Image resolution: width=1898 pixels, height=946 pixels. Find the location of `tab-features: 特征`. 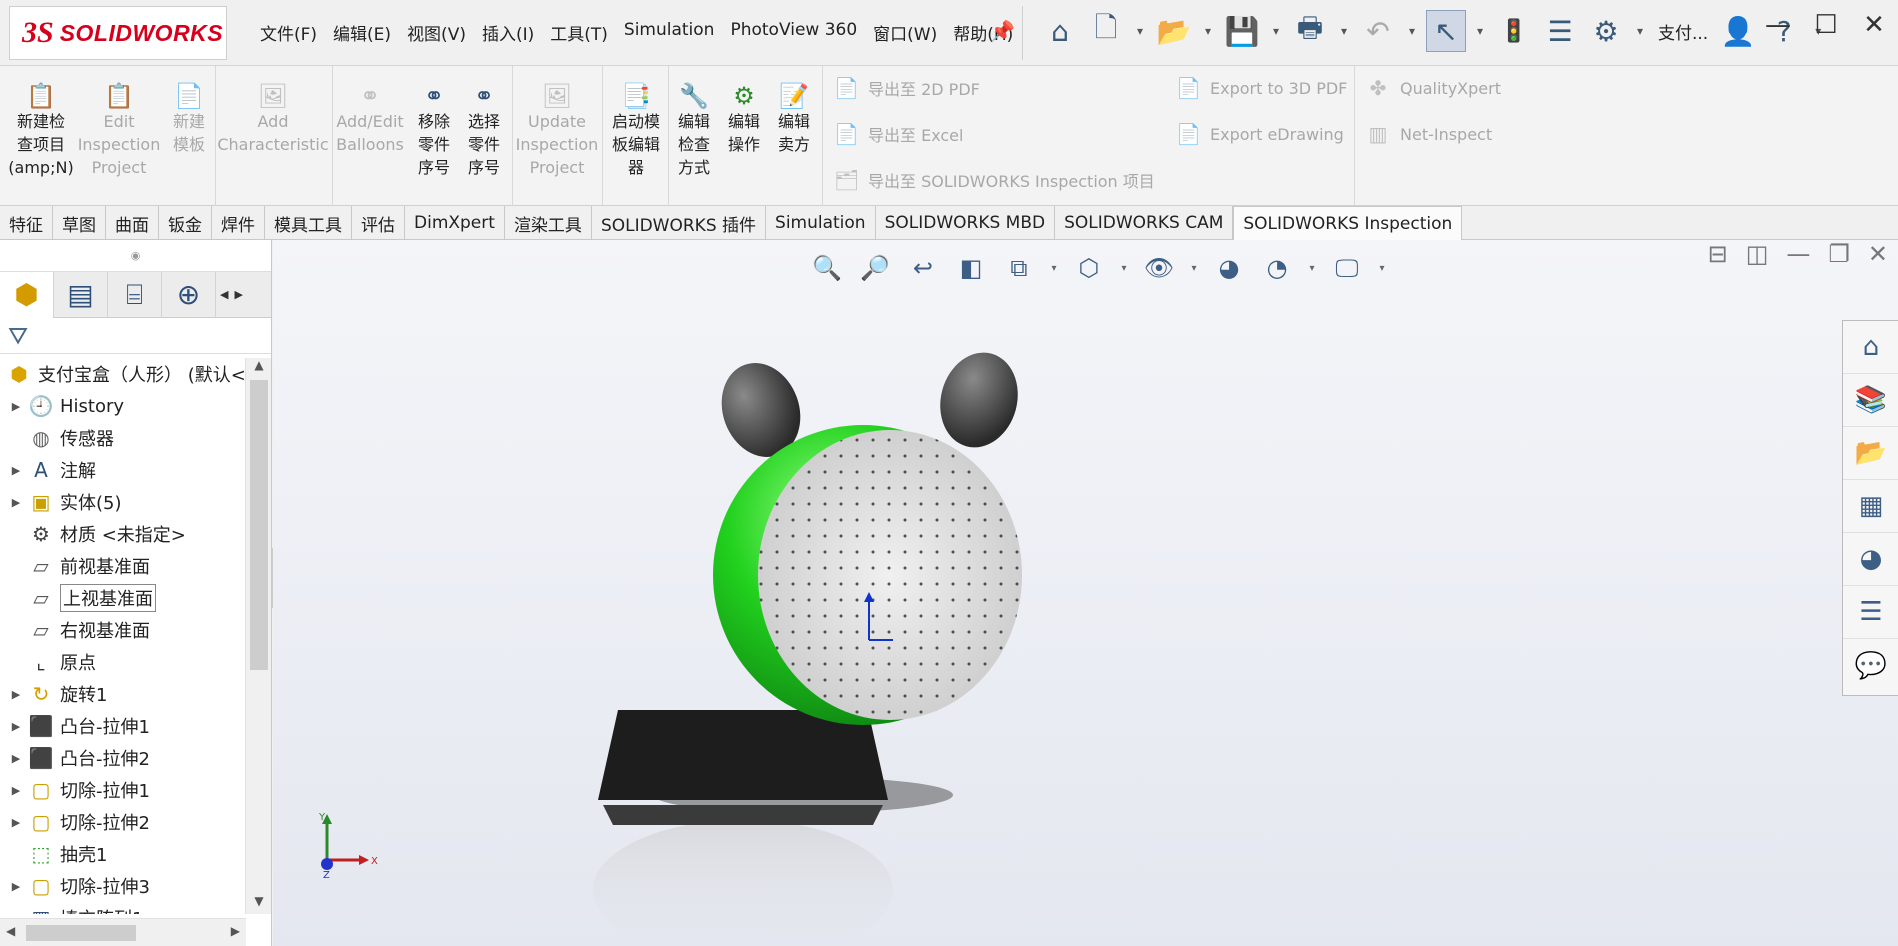

tab-features: 特征 is located at coordinates (26, 223).